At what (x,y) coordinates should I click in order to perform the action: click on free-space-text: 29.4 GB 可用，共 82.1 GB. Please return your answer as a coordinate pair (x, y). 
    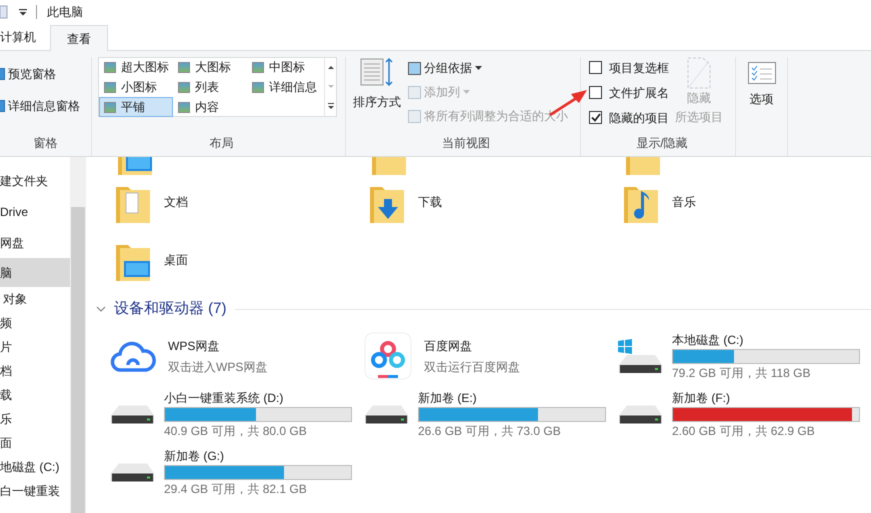
    Looking at the image, I should click on (236, 489).